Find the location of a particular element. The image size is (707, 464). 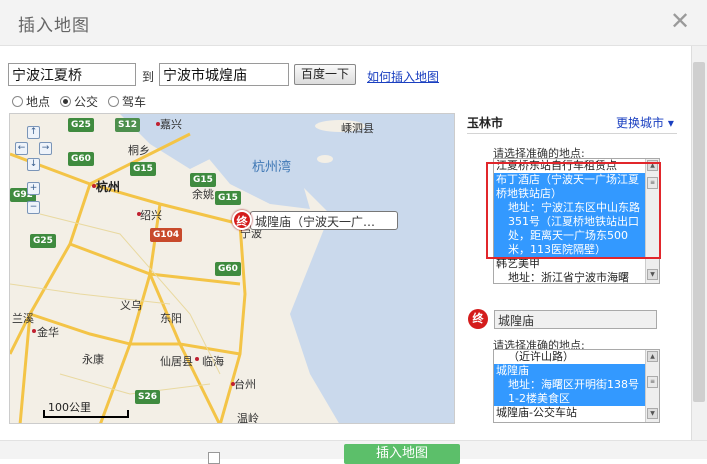

mode-drive: 驾车 is located at coordinates (127, 101).